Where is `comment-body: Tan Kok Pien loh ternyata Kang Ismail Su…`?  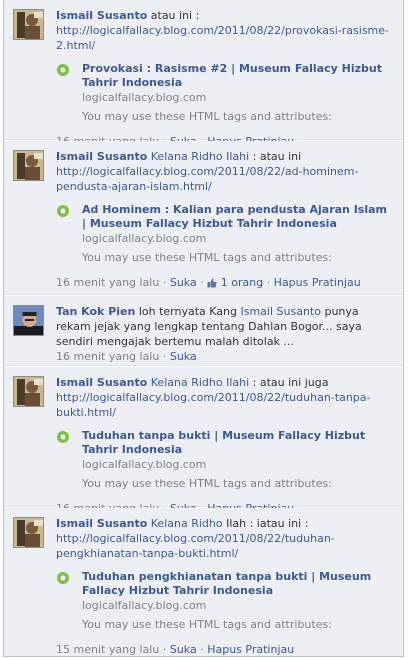 comment-body: Tan Kok Pien loh ternyata Kang Ismail Su… is located at coordinates (224, 334).